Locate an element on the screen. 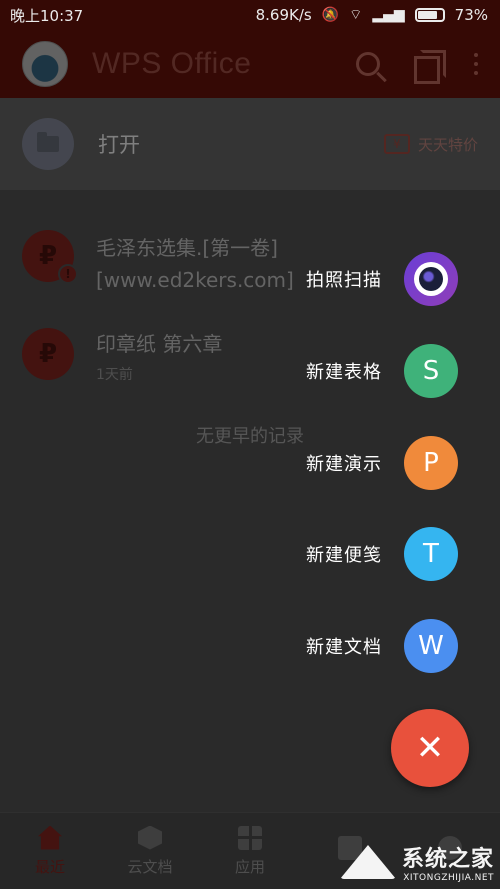 This screenshot has width=500, height=889. spreadsheet-icon: S is located at coordinates (431, 371).